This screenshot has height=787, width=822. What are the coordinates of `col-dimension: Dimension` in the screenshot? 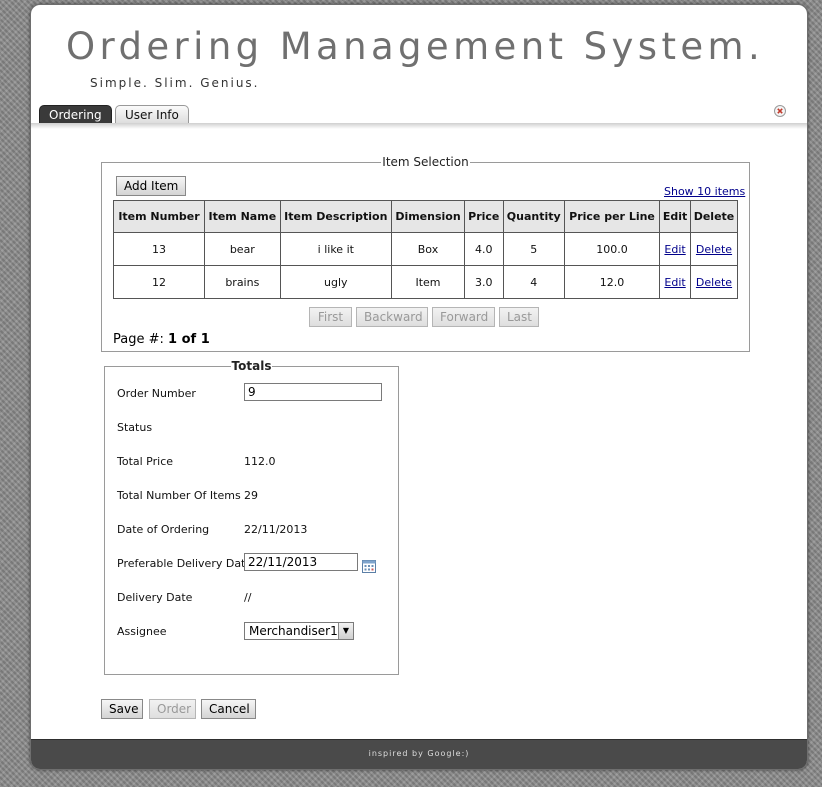 It's located at (428, 216).